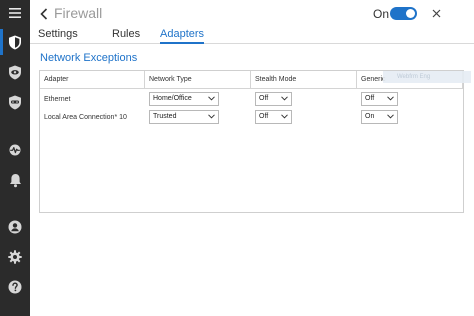 Image resolution: width=474 pixels, height=316 pixels. I want to click on chevron-left-icon, so click(44, 14).